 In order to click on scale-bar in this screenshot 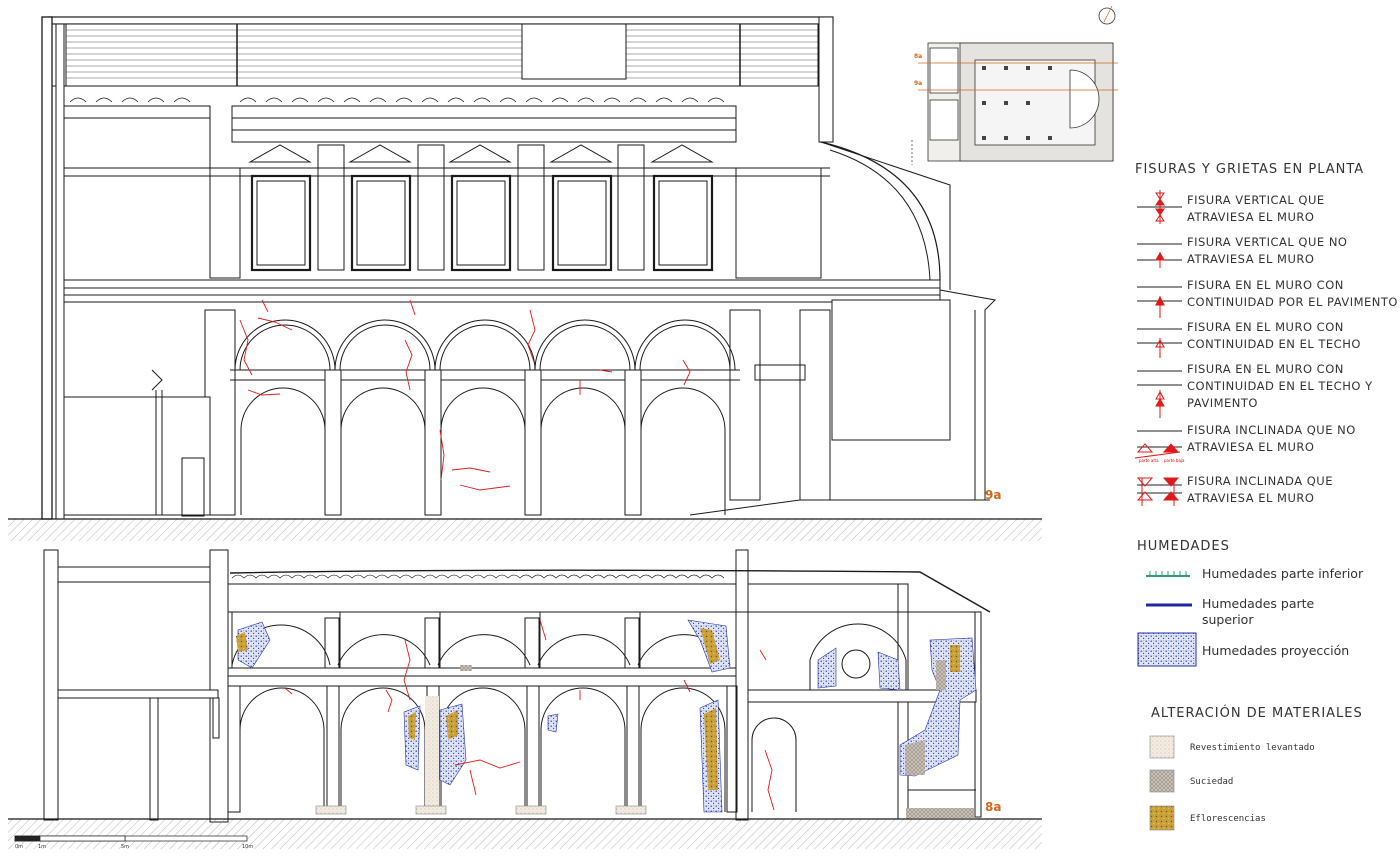, I will do `click(131, 838)`.